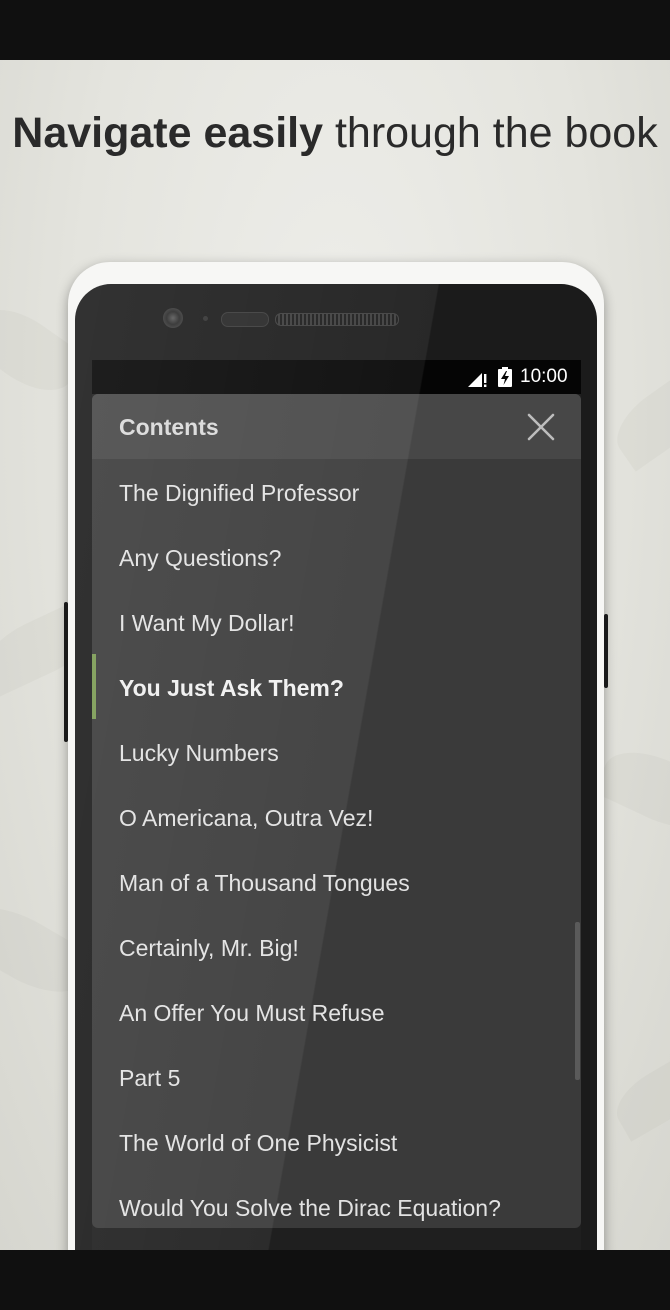 This screenshot has width=670, height=1310. What do you see at coordinates (258, 1143) in the screenshot?
I see `toc-item-label: The World of One Physicist` at bounding box center [258, 1143].